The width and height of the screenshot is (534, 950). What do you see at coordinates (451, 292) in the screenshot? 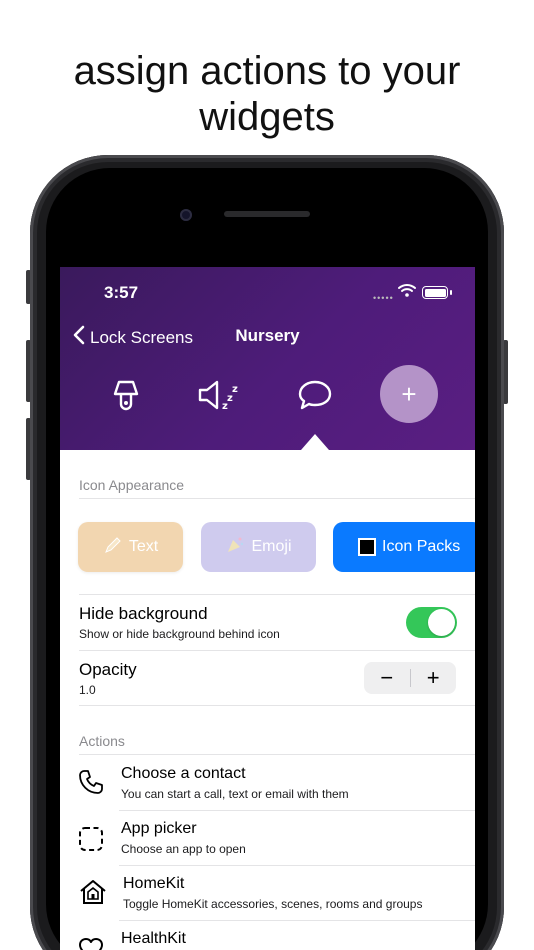
I see `battery-tip` at bounding box center [451, 292].